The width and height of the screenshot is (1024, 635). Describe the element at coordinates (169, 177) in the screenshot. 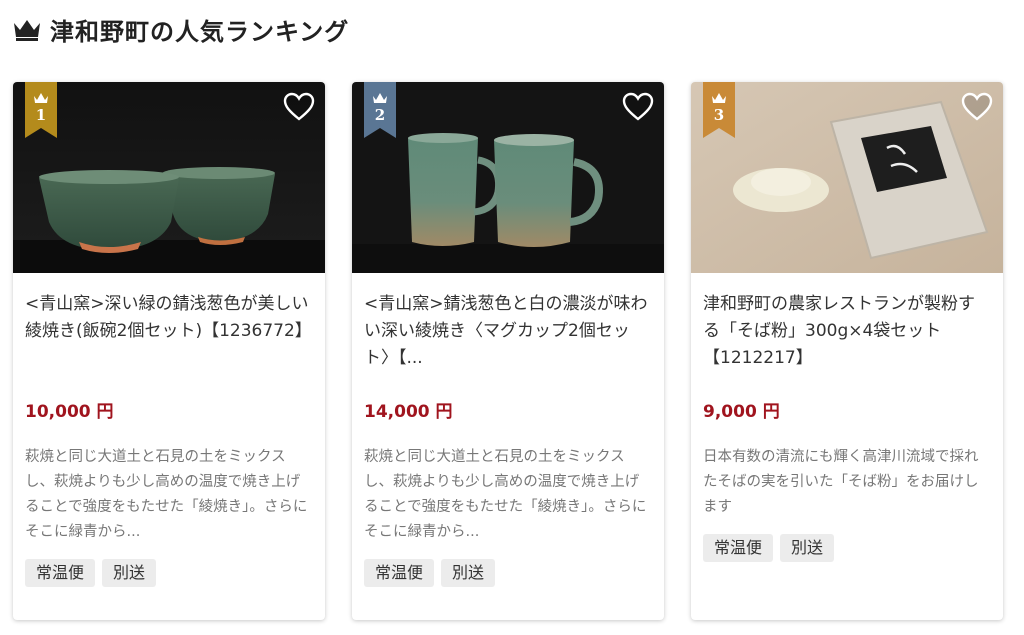

I see `product-image: 1` at that location.